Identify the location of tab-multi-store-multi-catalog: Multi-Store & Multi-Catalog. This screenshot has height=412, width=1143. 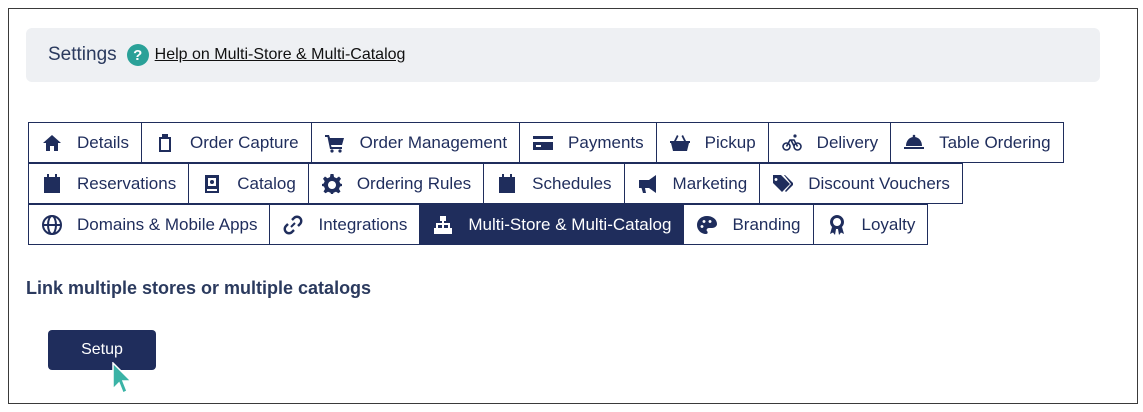
(552, 224).